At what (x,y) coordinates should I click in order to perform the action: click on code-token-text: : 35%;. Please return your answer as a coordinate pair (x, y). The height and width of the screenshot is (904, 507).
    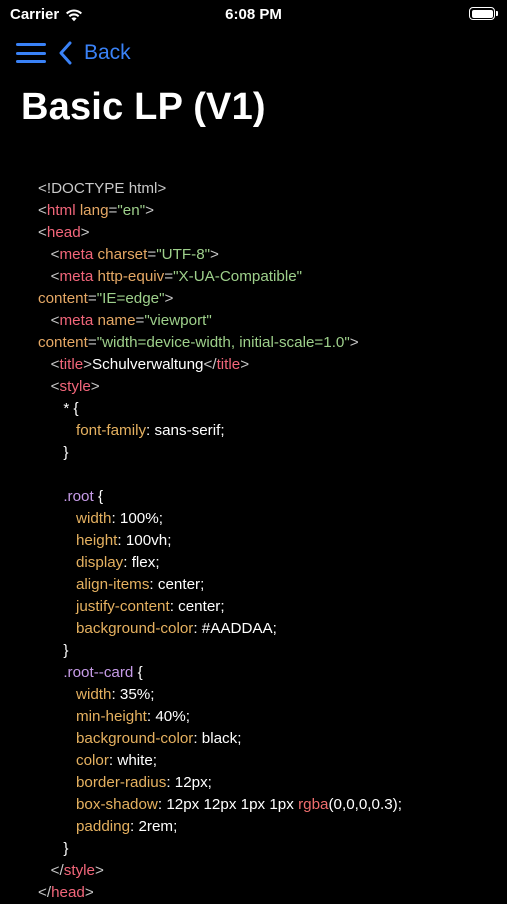
    Looking at the image, I should click on (133, 694).